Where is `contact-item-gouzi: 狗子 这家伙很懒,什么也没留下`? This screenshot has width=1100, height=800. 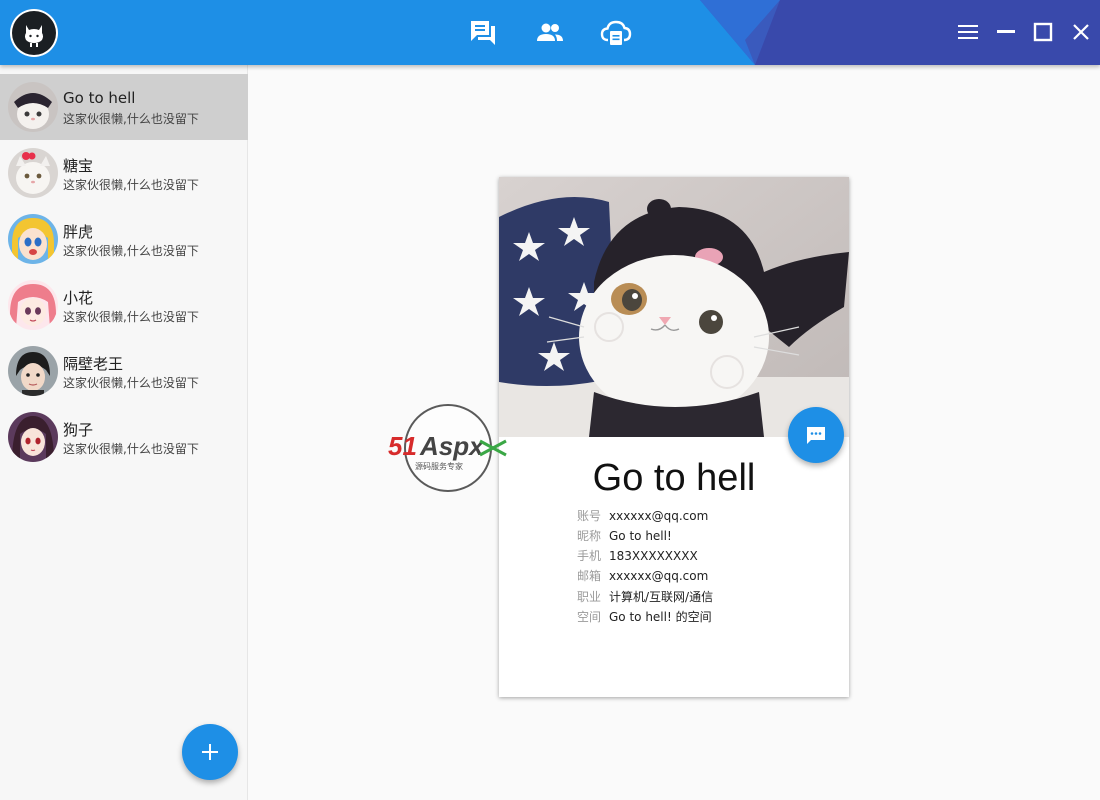 contact-item-gouzi: 狗子 这家伙很懒,什么也没留下 is located at coordinates (124, 437).